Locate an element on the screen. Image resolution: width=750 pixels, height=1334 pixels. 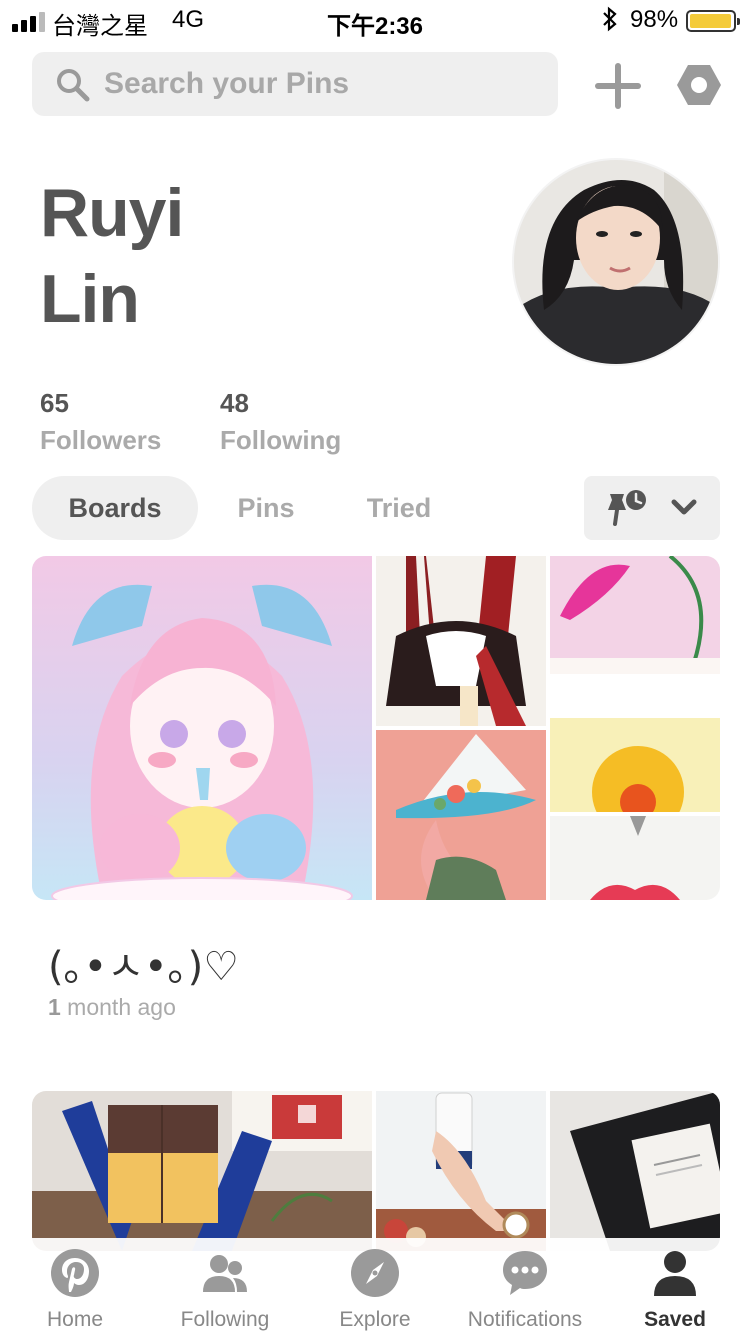
bluetooth-icon is located at coordinates (610, 22).